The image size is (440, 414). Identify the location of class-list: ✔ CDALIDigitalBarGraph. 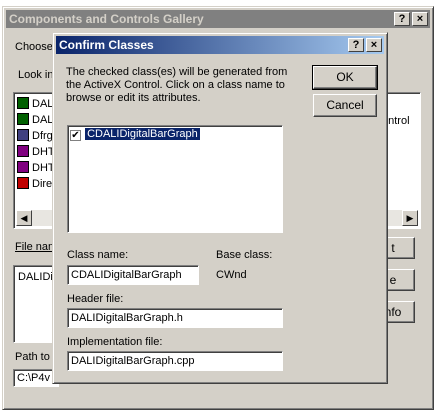
(175, 179).